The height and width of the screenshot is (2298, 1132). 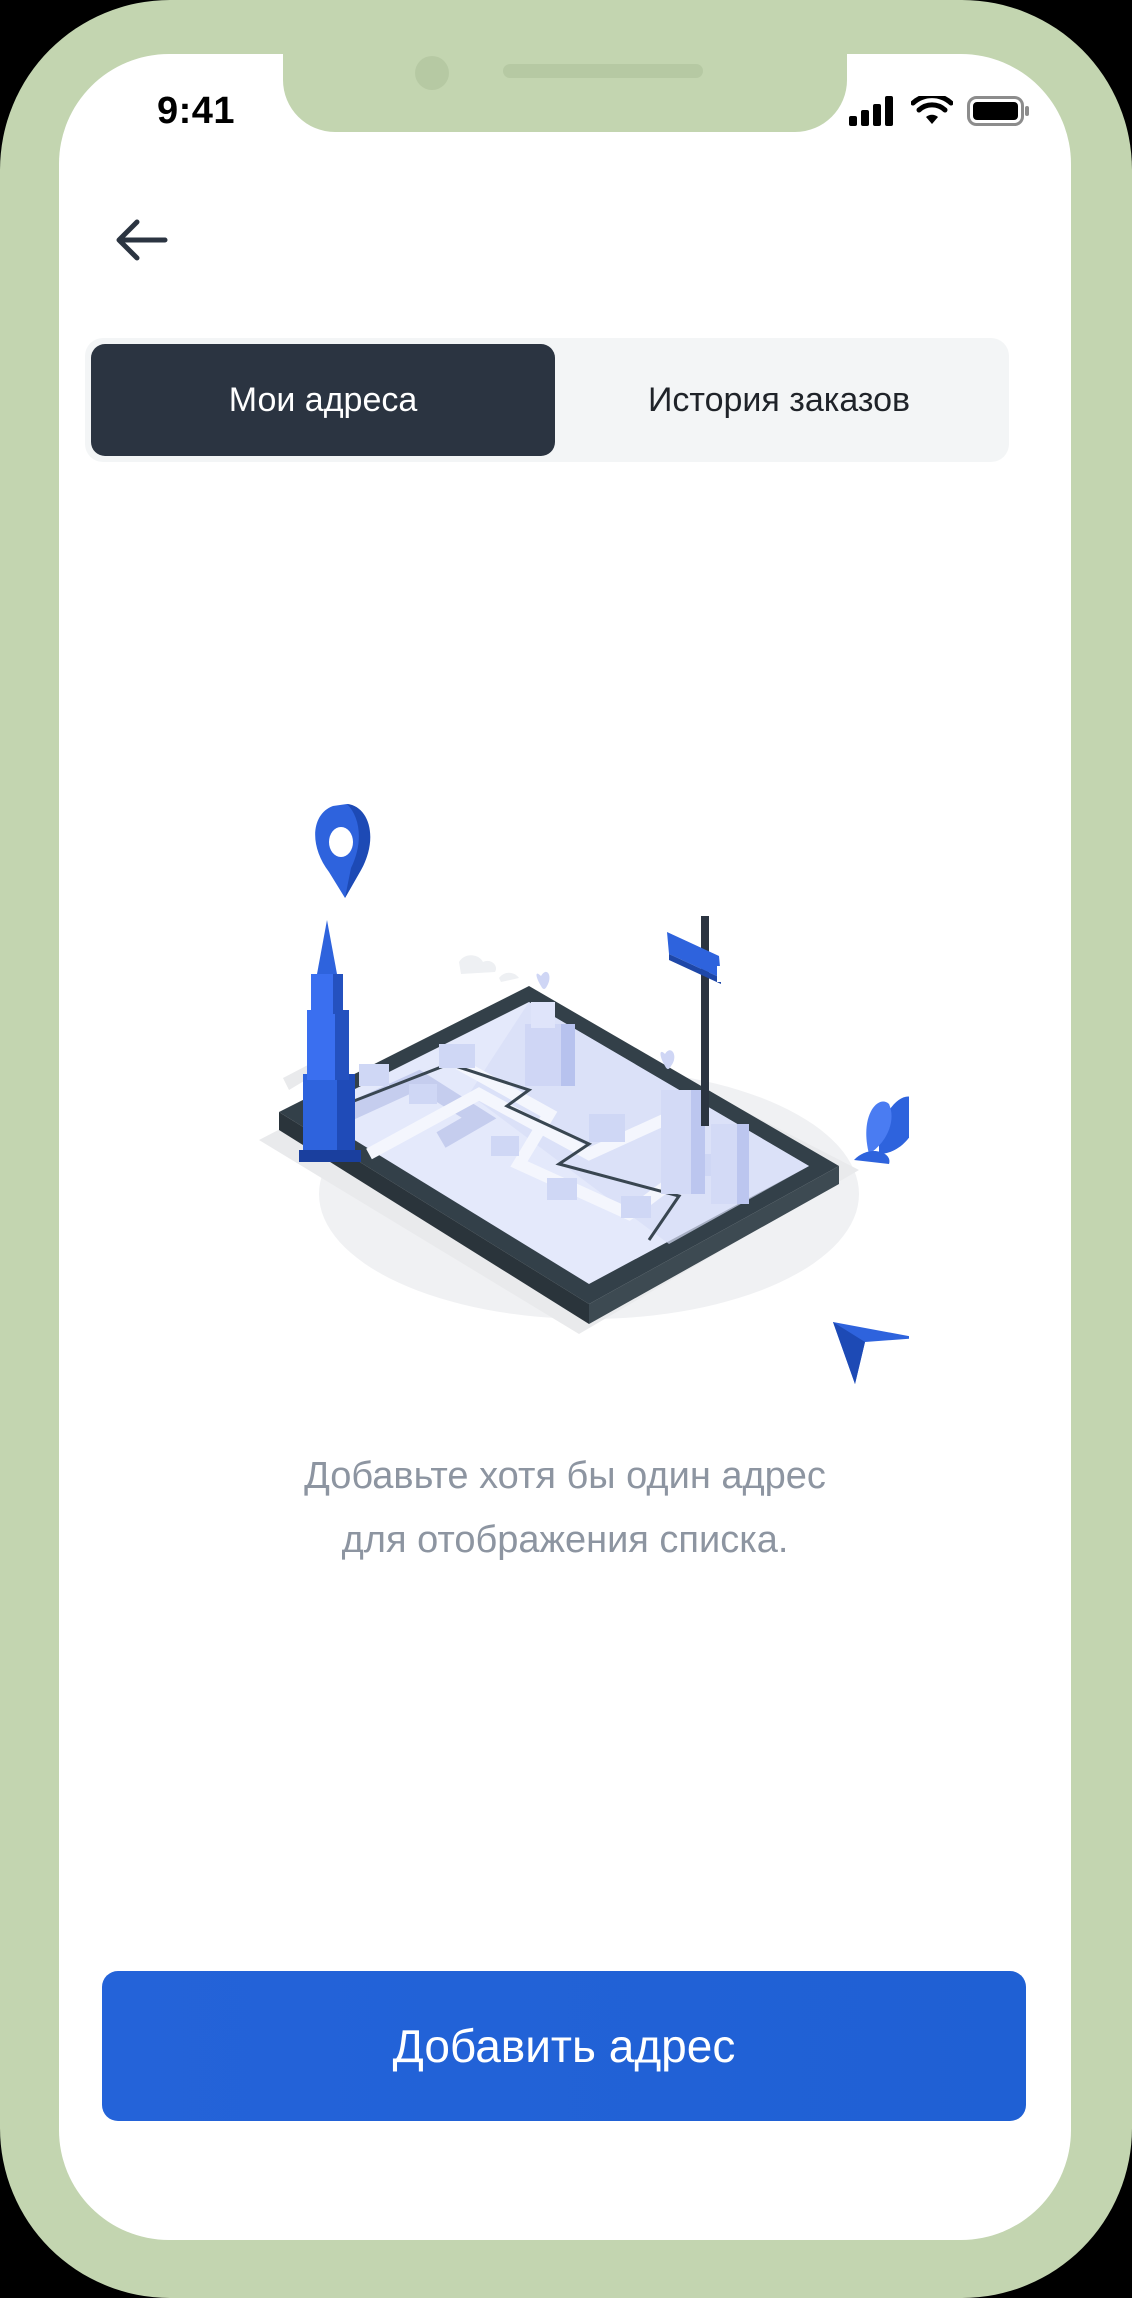 I want to click on add-address-button: Добавить адрес, so click(x=564, y=2046).